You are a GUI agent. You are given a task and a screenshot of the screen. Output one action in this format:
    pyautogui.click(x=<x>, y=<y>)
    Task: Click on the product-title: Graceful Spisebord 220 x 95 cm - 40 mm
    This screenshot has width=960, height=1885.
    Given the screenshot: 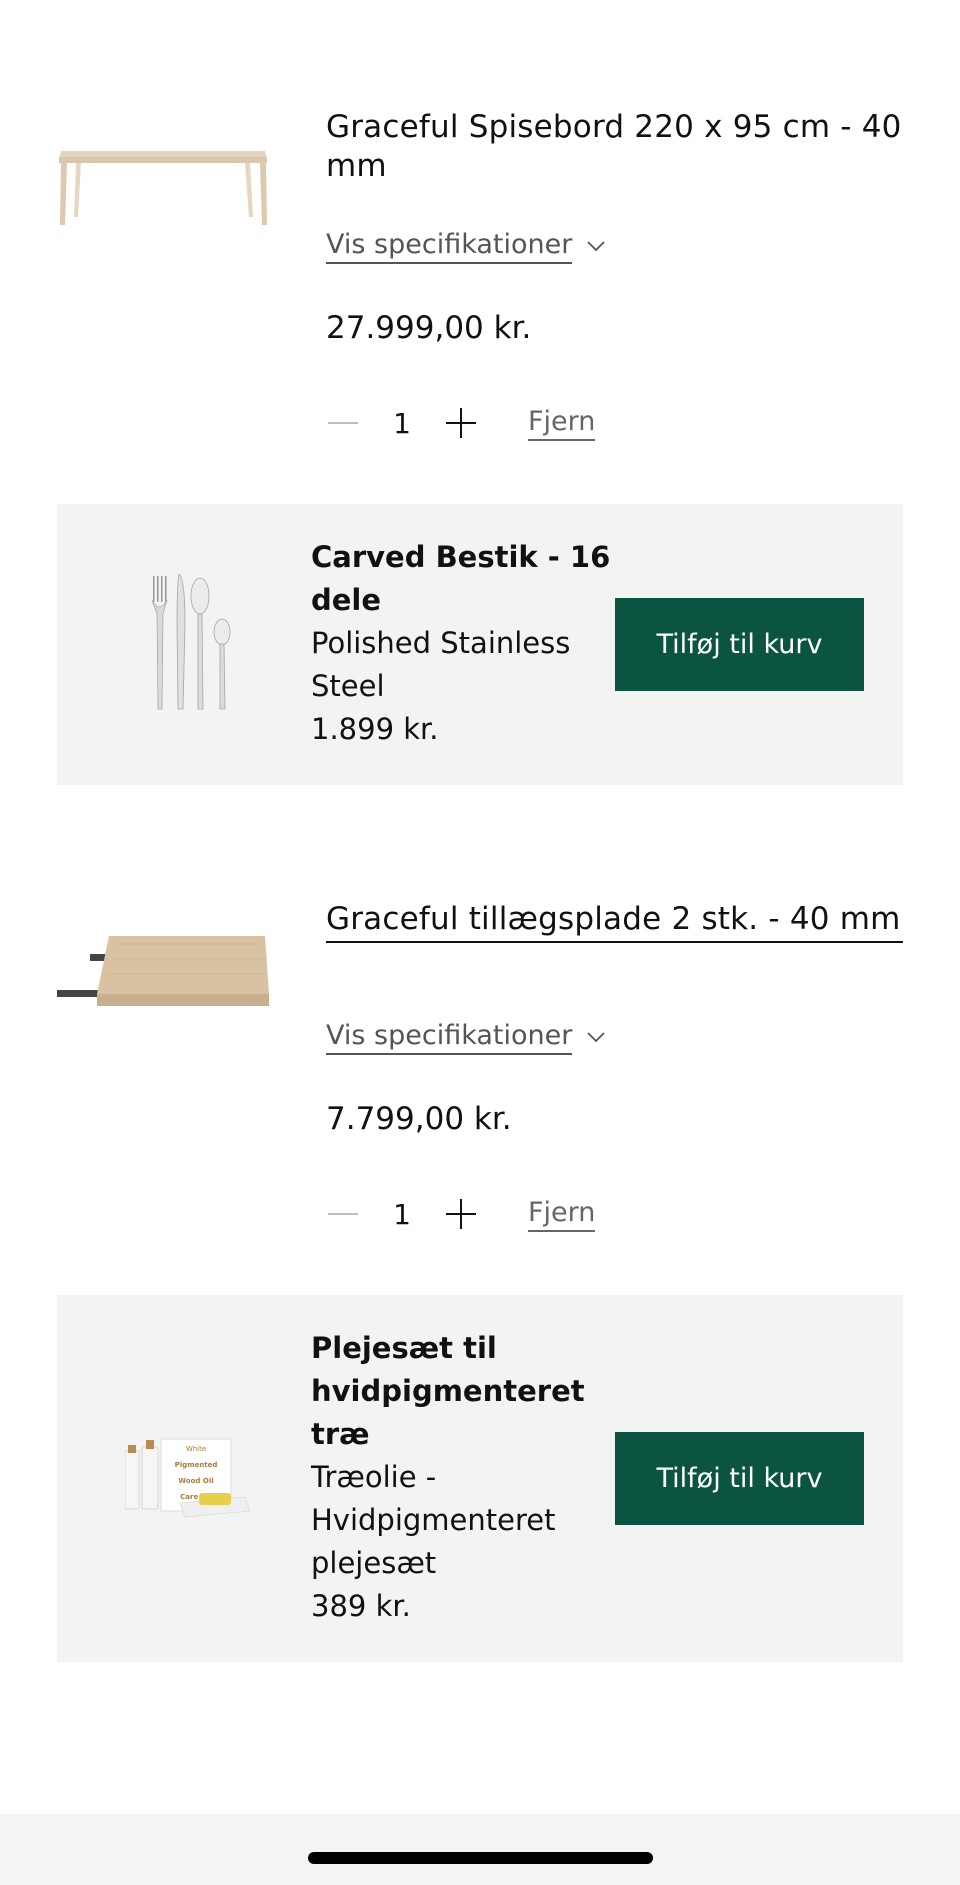 What is the action you would take?
    pyautogui.click(x=614, y=147)
    